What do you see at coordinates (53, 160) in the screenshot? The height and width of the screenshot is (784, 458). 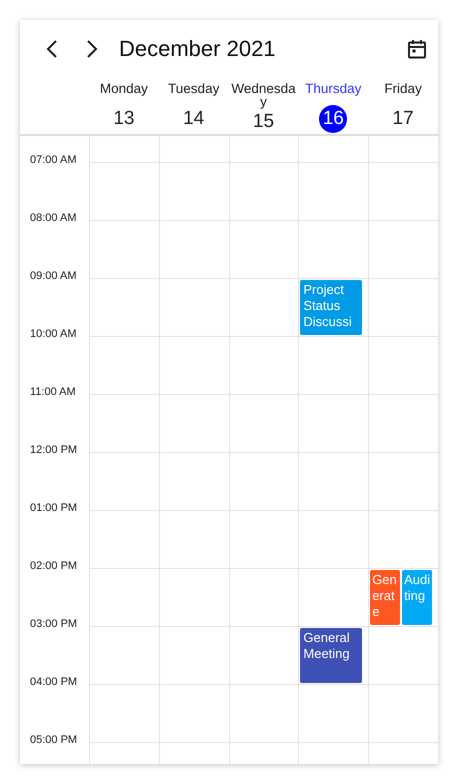 I see `time-label: 07:00 AM` at bounding box center [53, 160].